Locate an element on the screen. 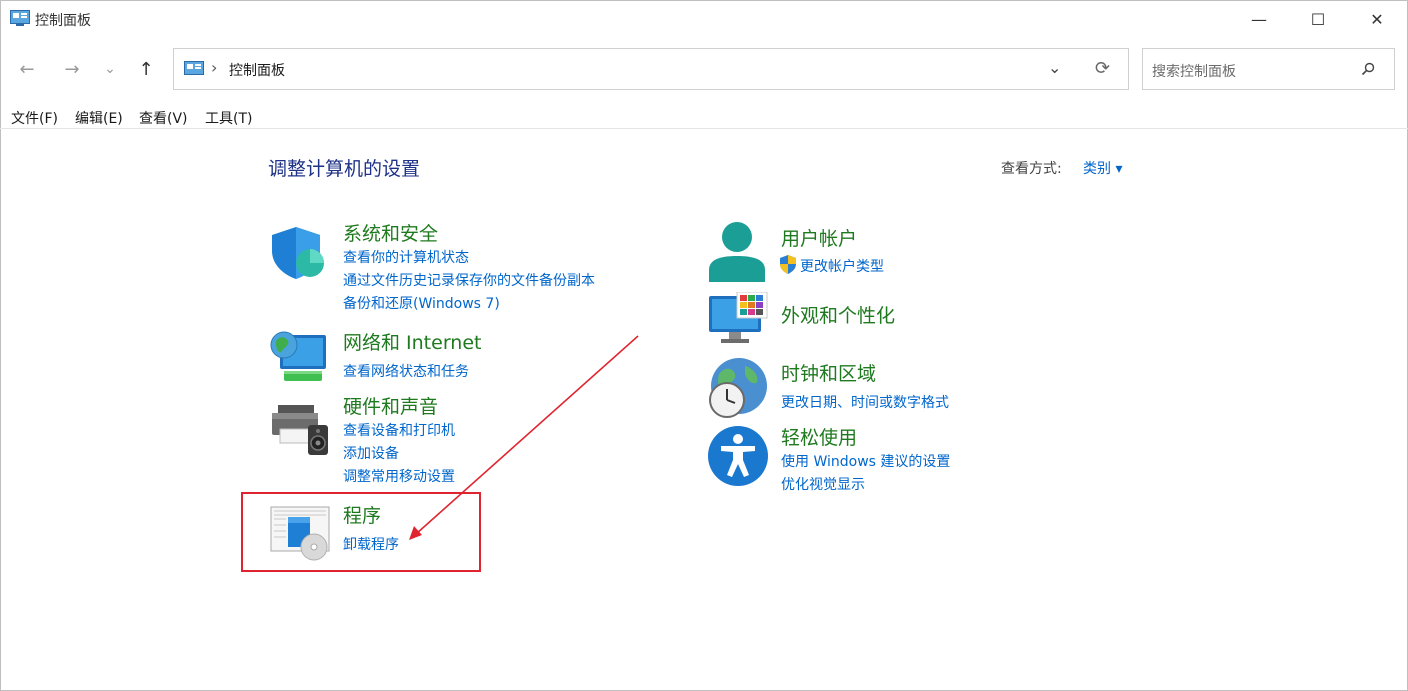 Image resolution: width=1408 pixels, height=691 pixels. uac-shield-icon is located at coordinates (788, 264).